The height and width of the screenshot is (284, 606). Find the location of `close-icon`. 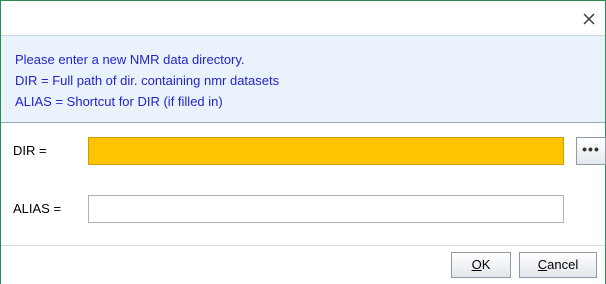

close-icon is located at coordinates (589, 19).